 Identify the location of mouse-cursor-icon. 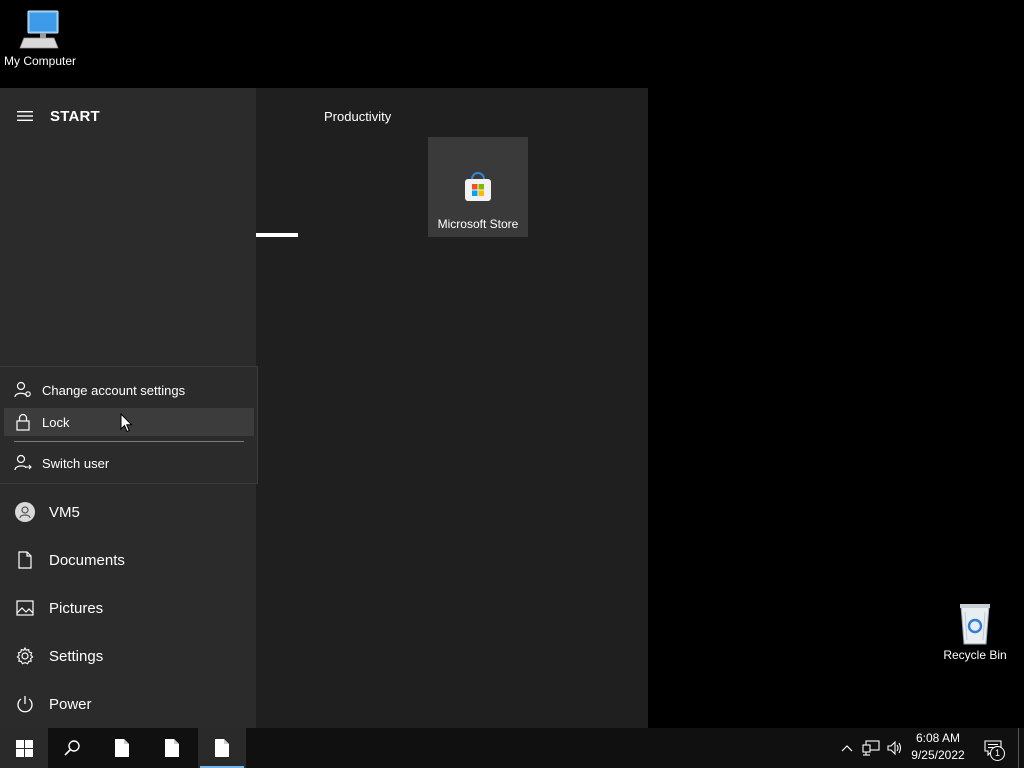
(126, 423).